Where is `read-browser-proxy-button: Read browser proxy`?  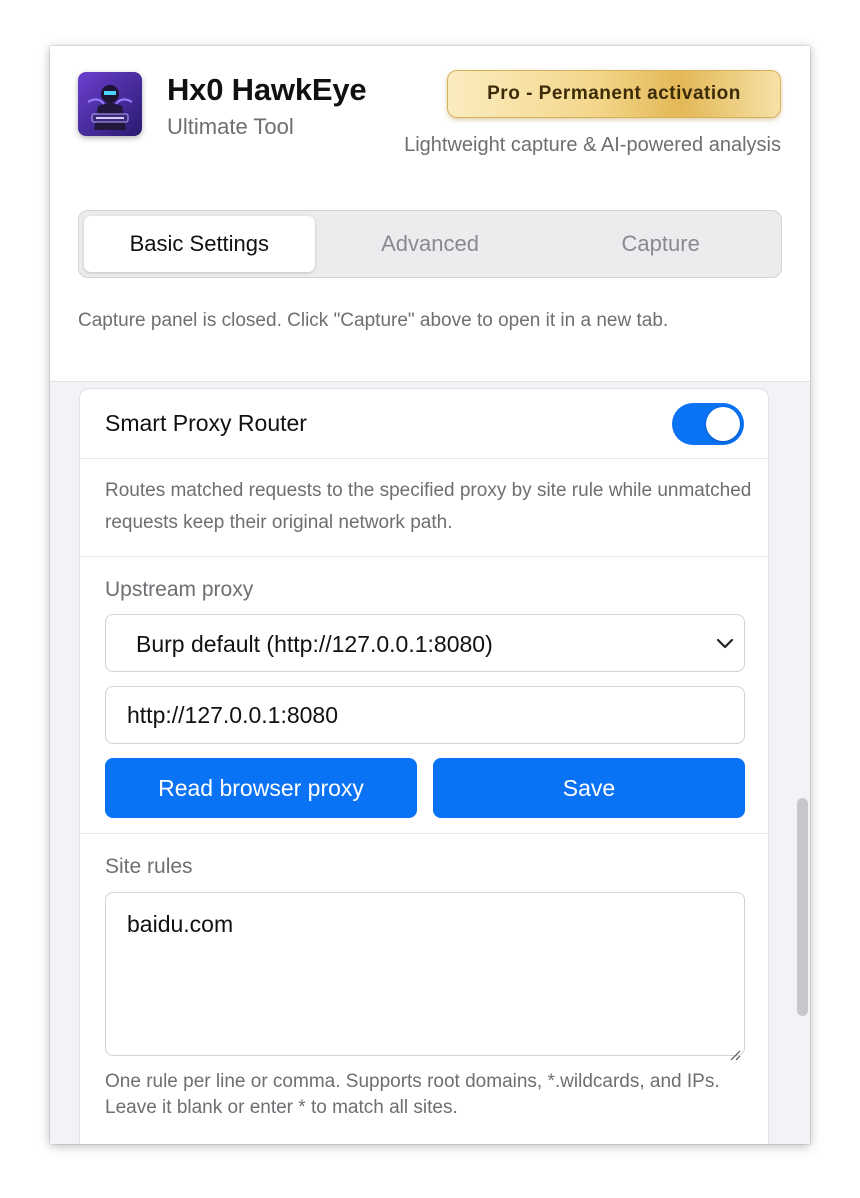
read-browser-proxy-button: Read browser proxy is located at coordinates (261, 788).